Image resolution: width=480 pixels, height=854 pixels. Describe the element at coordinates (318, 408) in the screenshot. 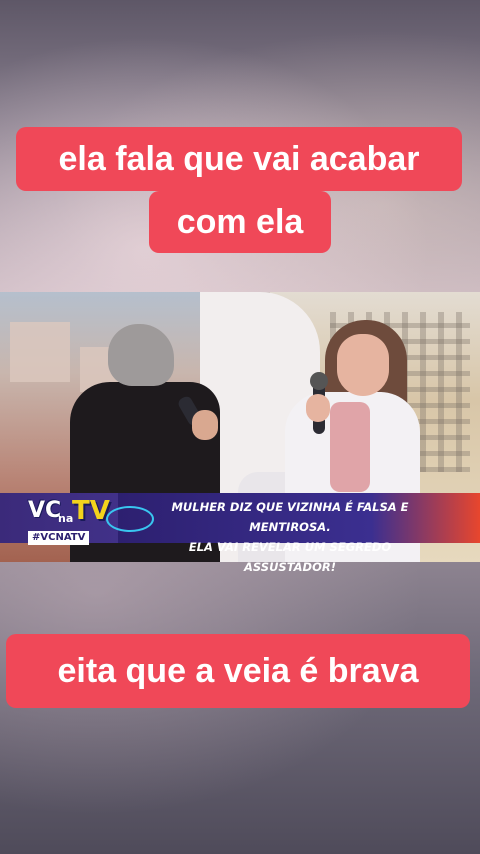

I see `guest-hand` at that location.